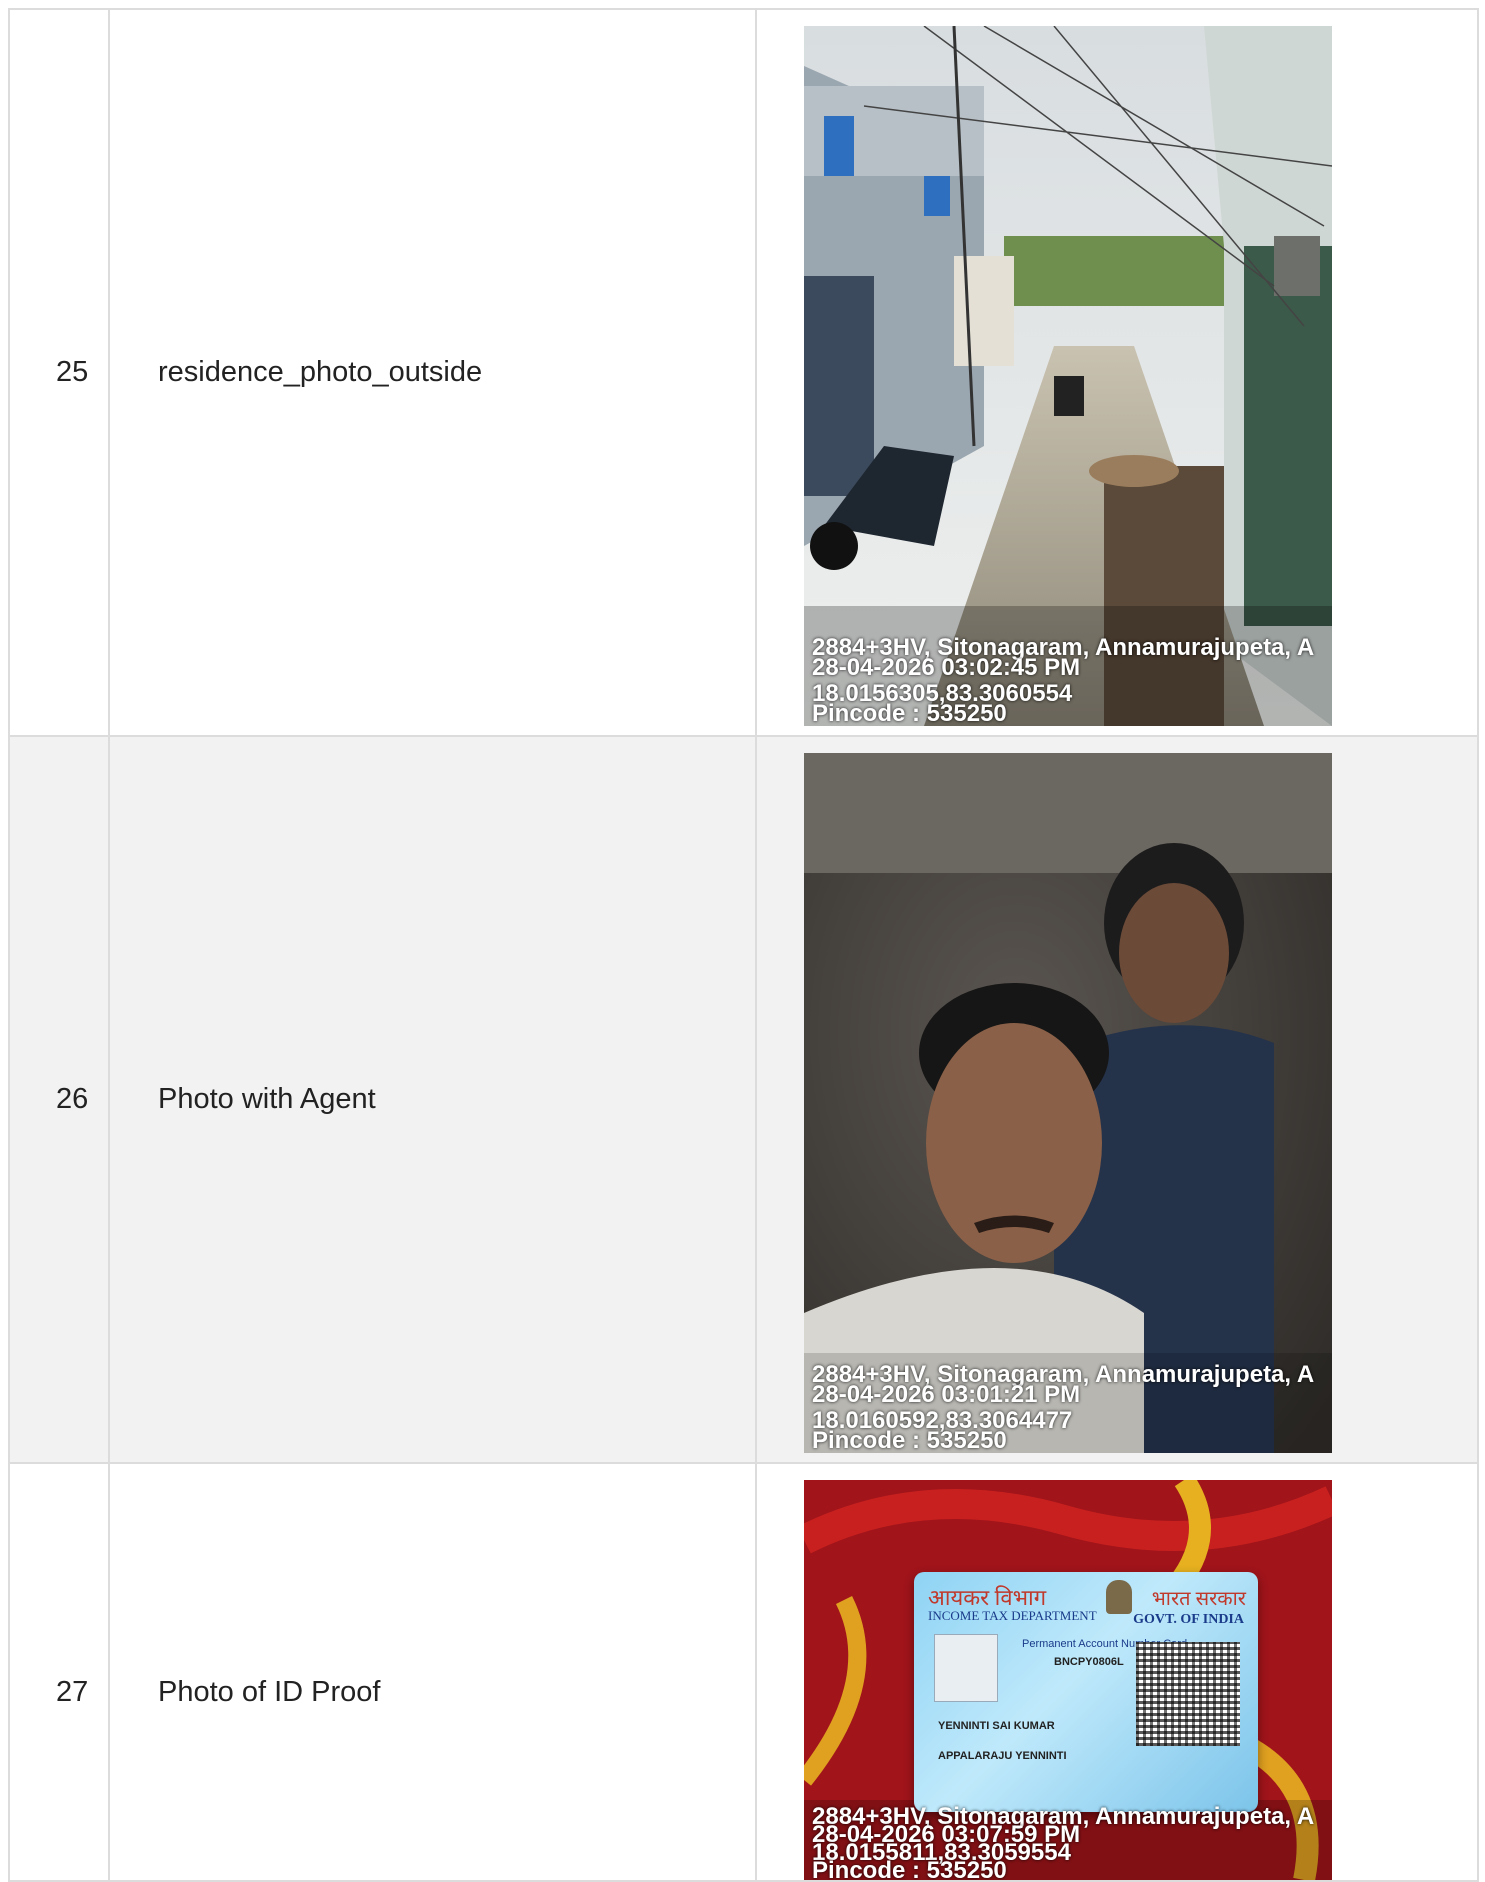 The height and width of the screenshot is (1882, 1485). Describe the element at coordinates (1188, 1619) in the screenshot. I see `card-govt: GOVT. OF INDIA` at that location.